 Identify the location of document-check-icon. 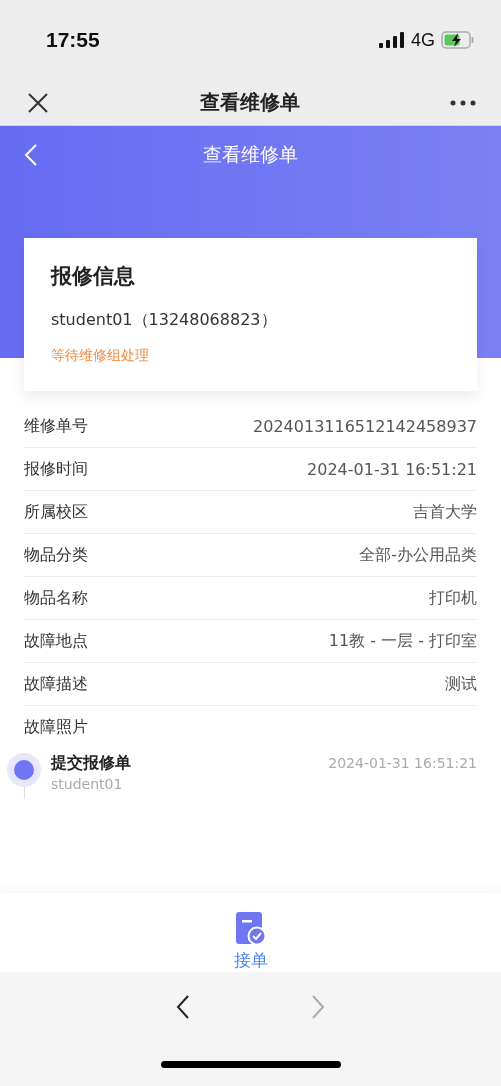
(250, 928).